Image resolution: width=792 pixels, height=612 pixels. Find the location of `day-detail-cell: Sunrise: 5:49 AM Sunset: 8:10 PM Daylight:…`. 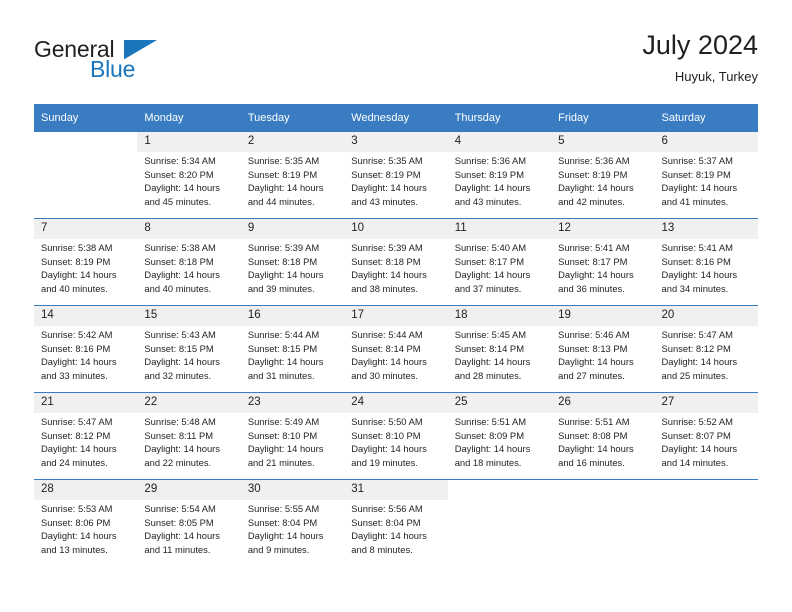

day-detail-cell: Sunrise: 5:49 AM Sunset: 8:10 PM Daylight:… is located at coordinates (292, 446).